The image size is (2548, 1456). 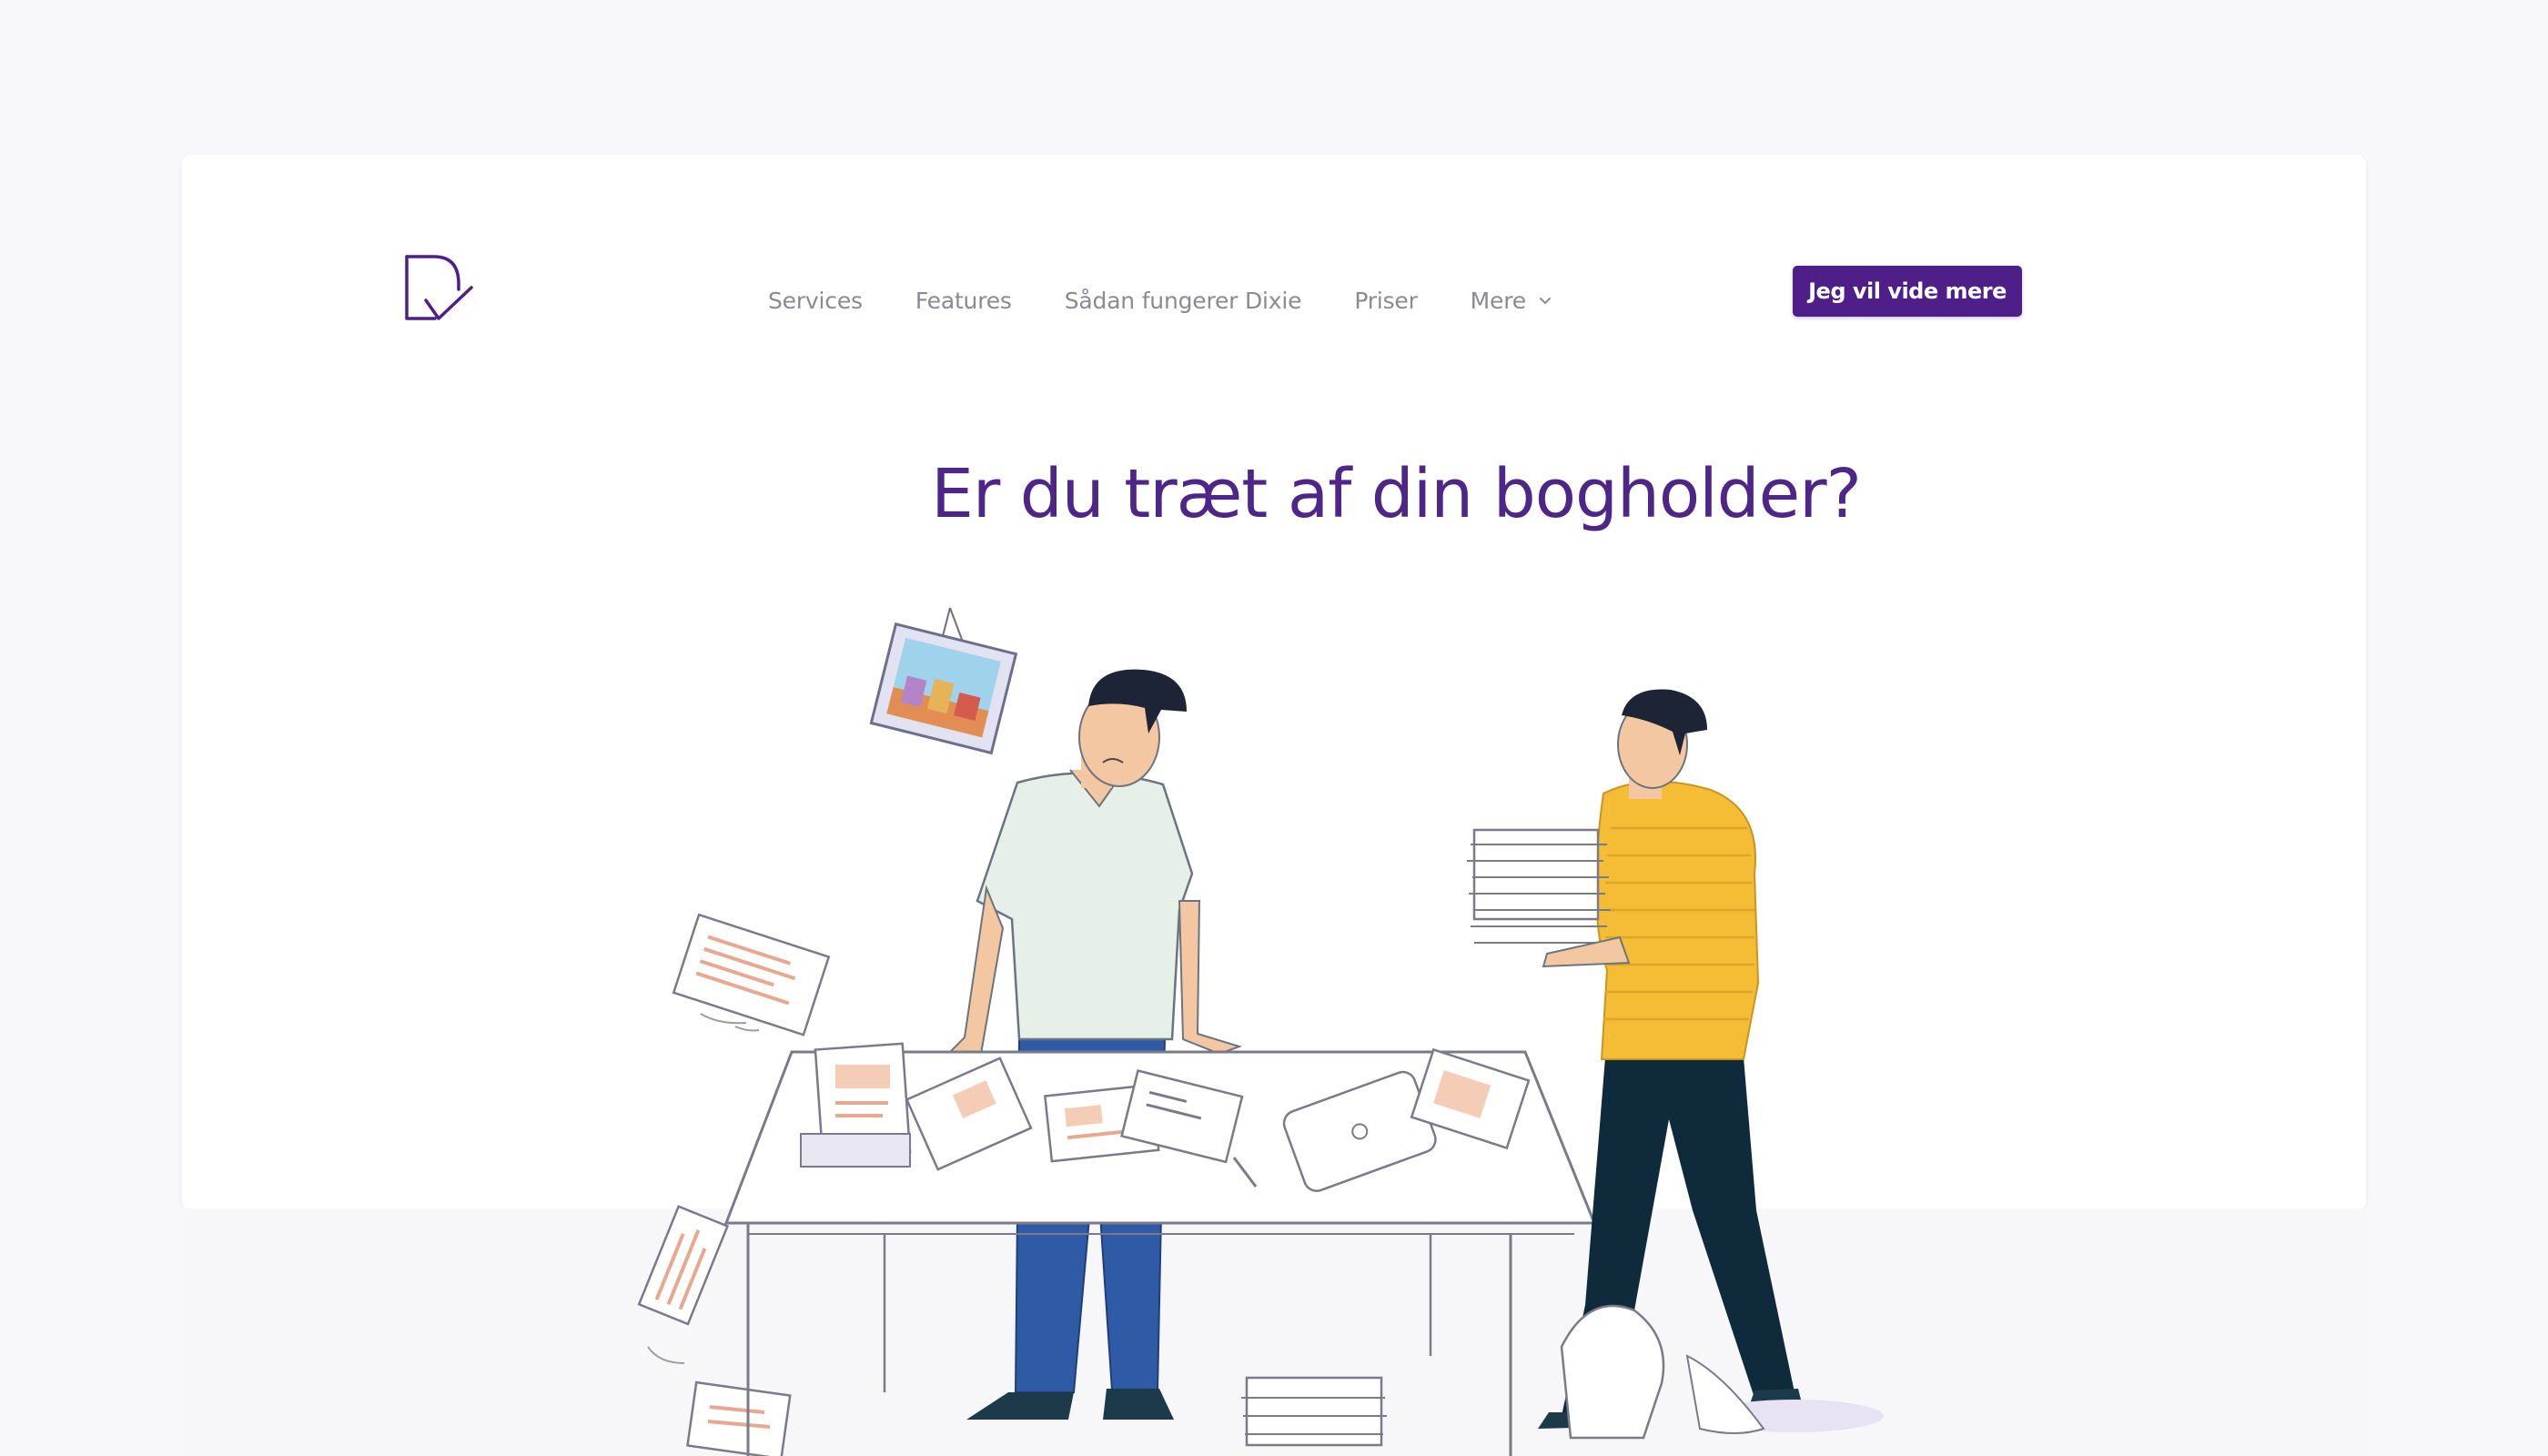 I want to click on hero-title: Er du træt af din bogholder?, so click(x=1397, y=494).